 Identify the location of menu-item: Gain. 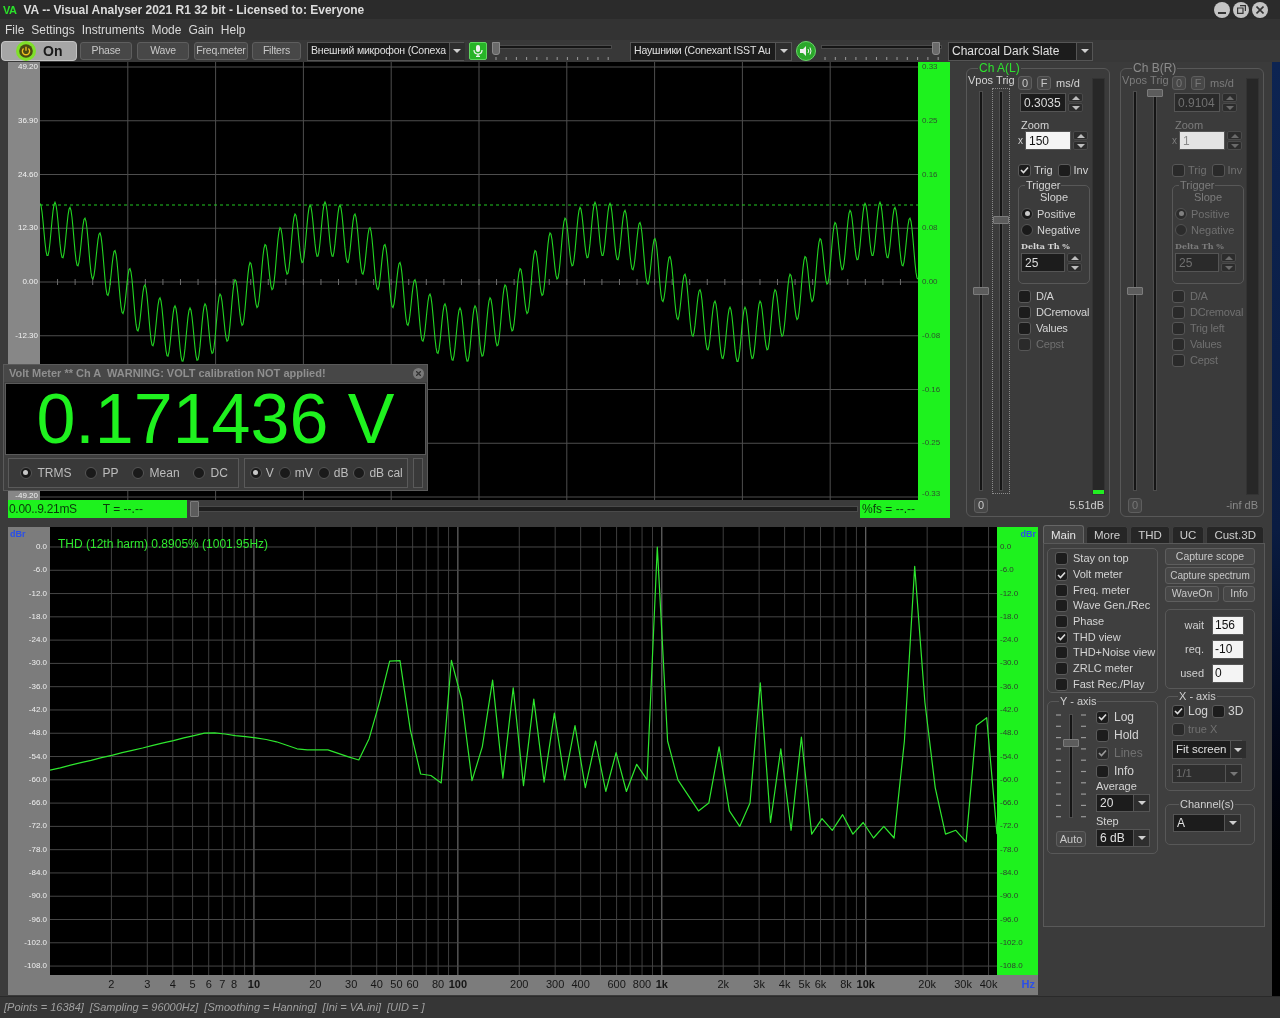
(201, 29).